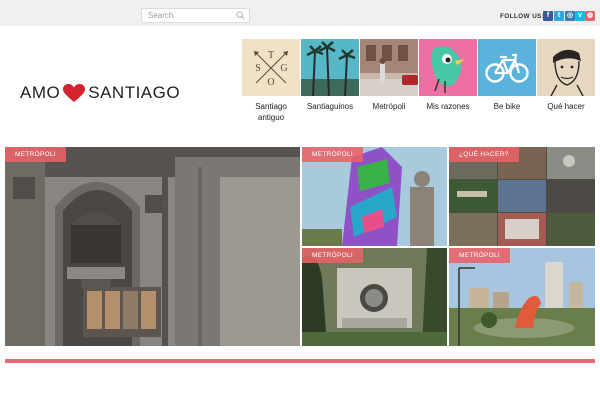 Image resolution: width=600 pixels, height=400 pixels. Describe the element at coordinates (40, 92) in the screenshot. I see `logo-text-left: AMO` at that location.